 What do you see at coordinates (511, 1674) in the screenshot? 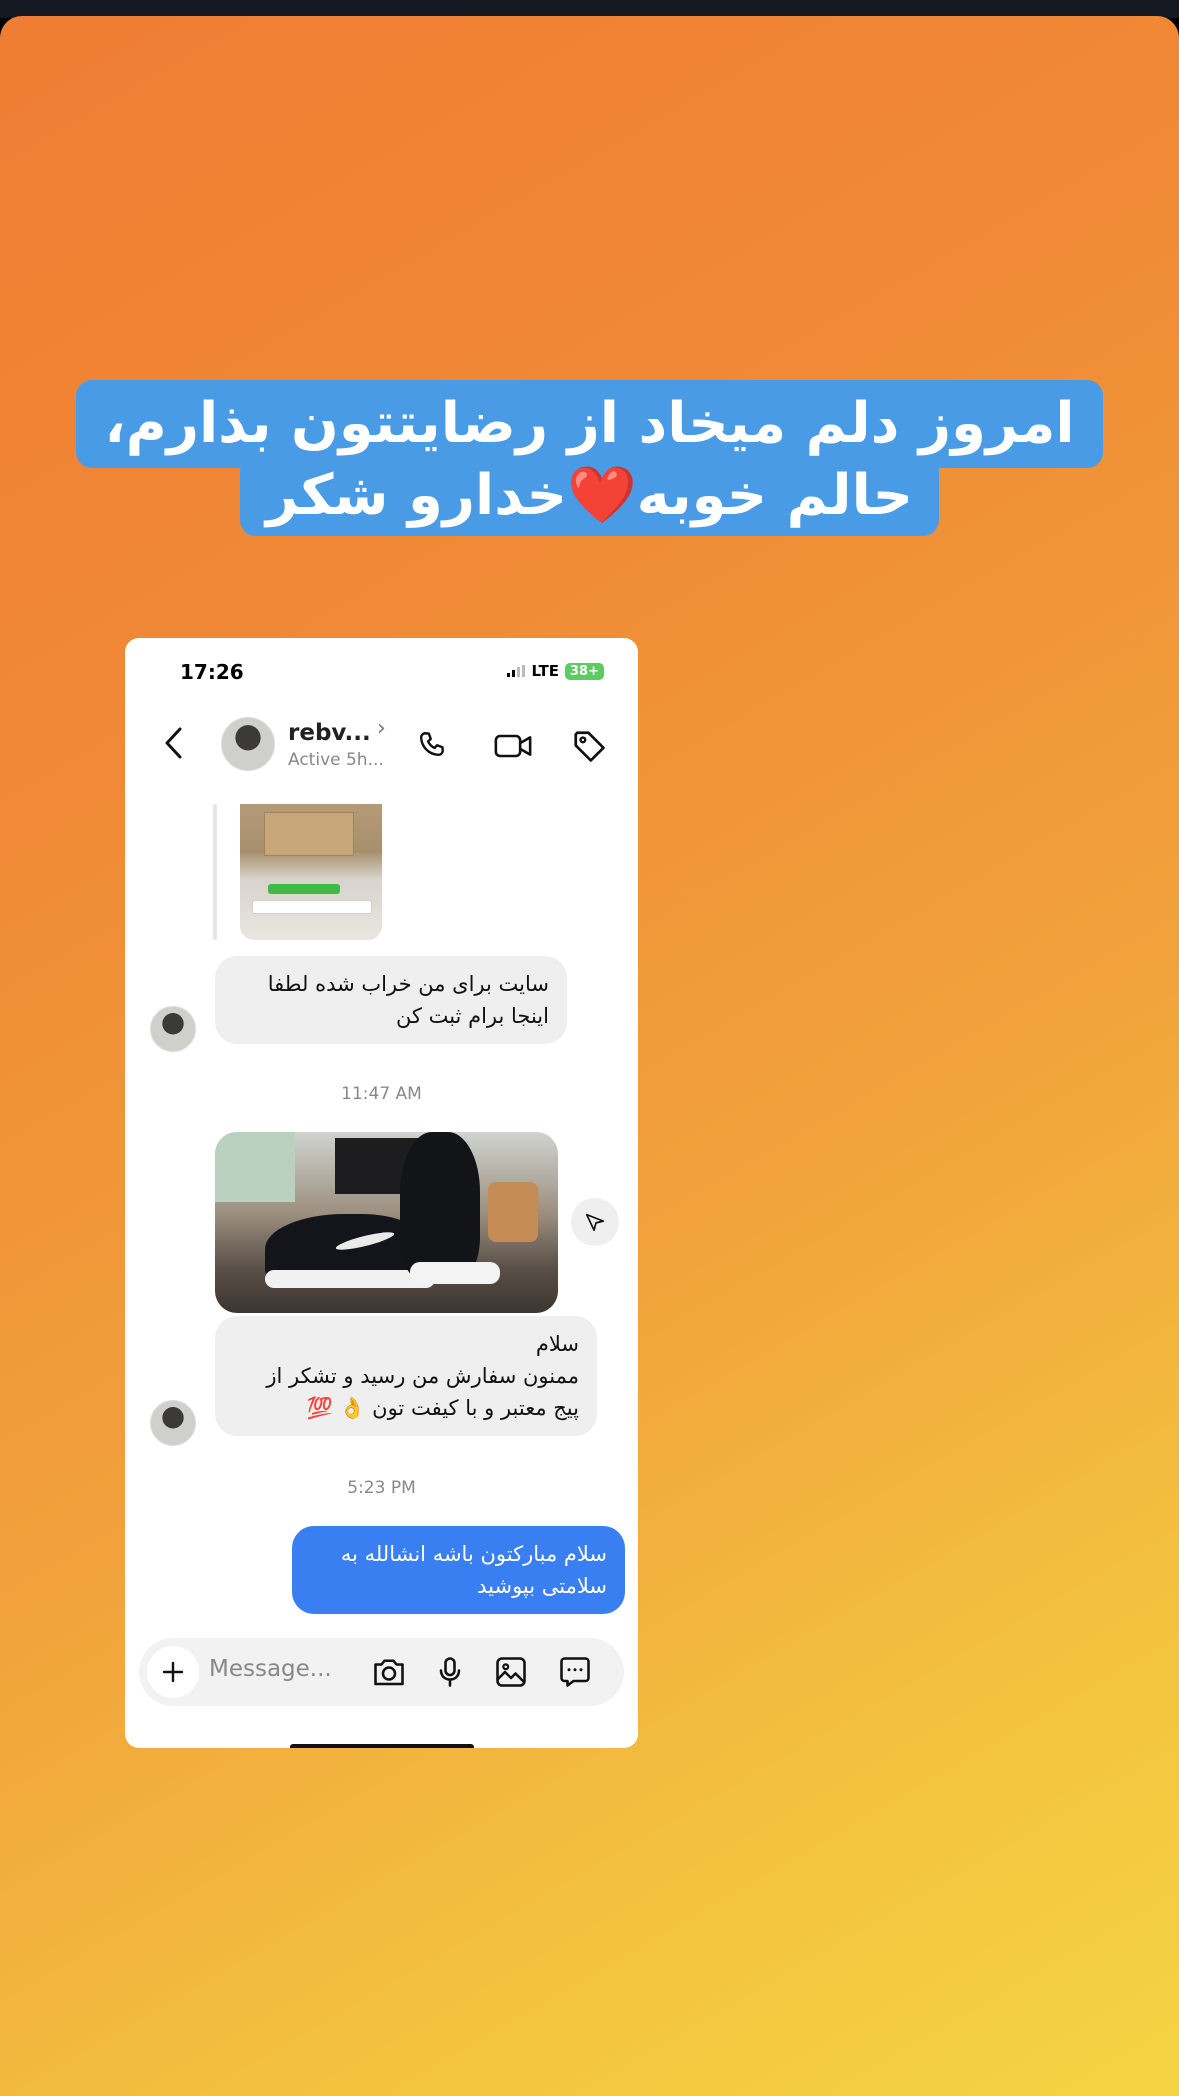
I see `gallery-icon` at bounding box center [511, 1674].